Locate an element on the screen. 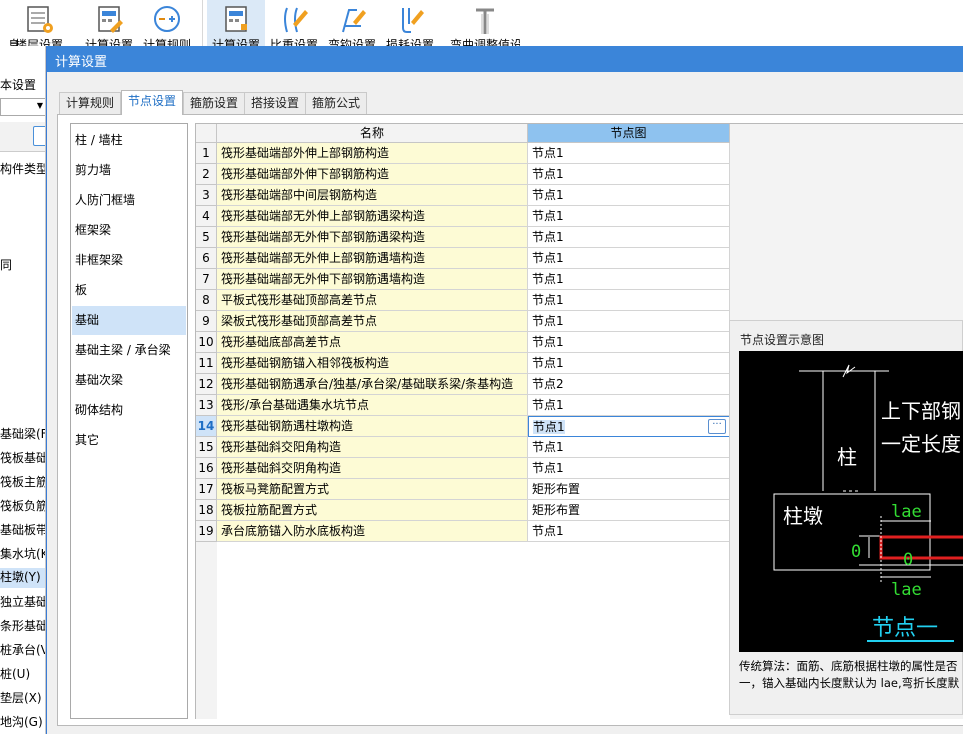 This screenshot has width=963, height=734. category-item: 其它 is located at coordinates (129, 440).